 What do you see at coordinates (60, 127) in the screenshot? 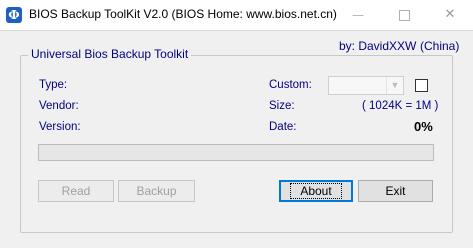
I see `version-label: Version:` at bounding box center [60, 127].